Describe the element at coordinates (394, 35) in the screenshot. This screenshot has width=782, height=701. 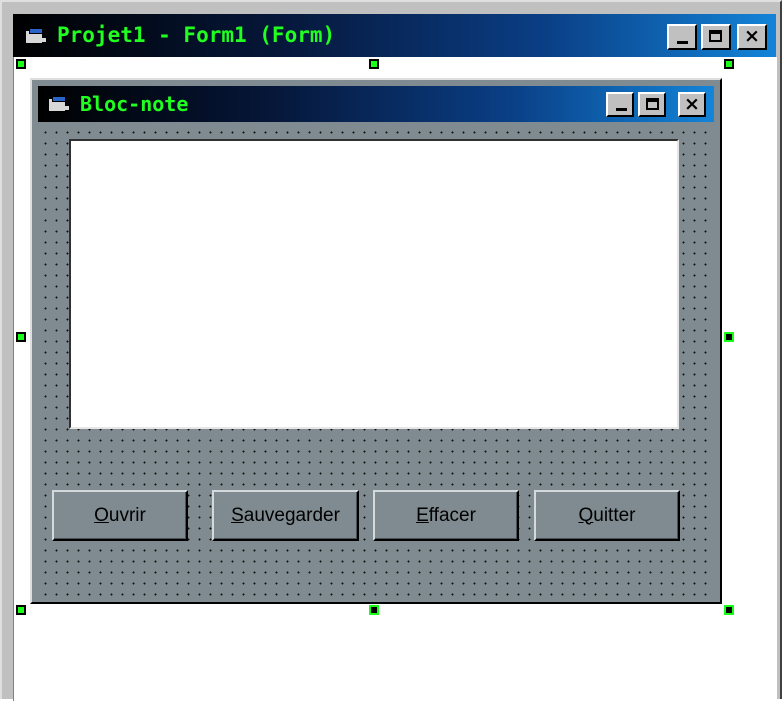
I see `designer-title-bar: Projet1 - Form1 (Form) ×` at that location.